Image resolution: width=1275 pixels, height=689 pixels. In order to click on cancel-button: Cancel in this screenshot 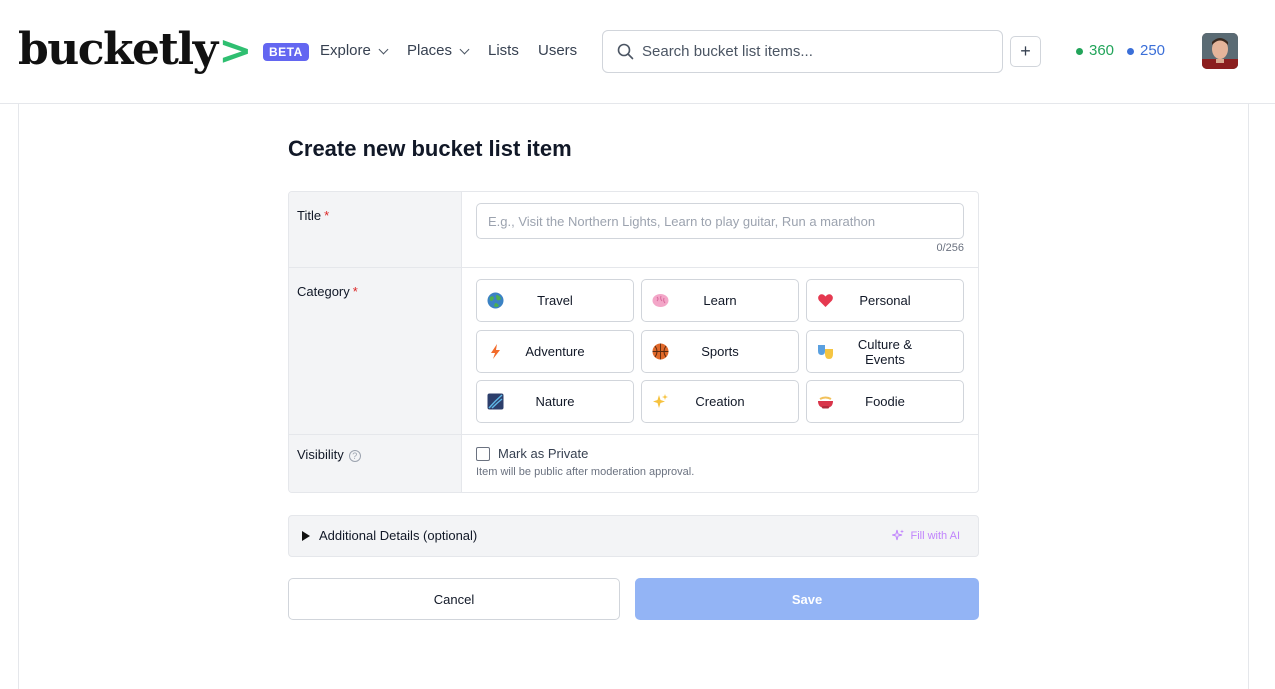, I will do `click(454, 599)`.